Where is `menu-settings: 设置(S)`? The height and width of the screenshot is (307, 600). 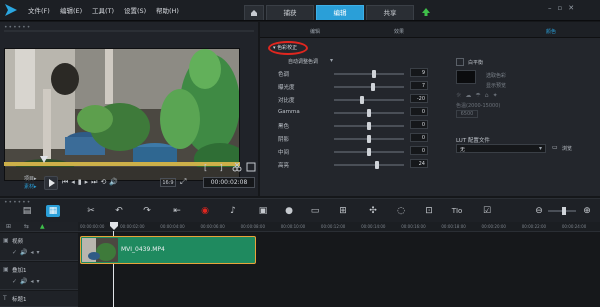 menu-settings: 设置(S) is located at coordinates (135, 10).